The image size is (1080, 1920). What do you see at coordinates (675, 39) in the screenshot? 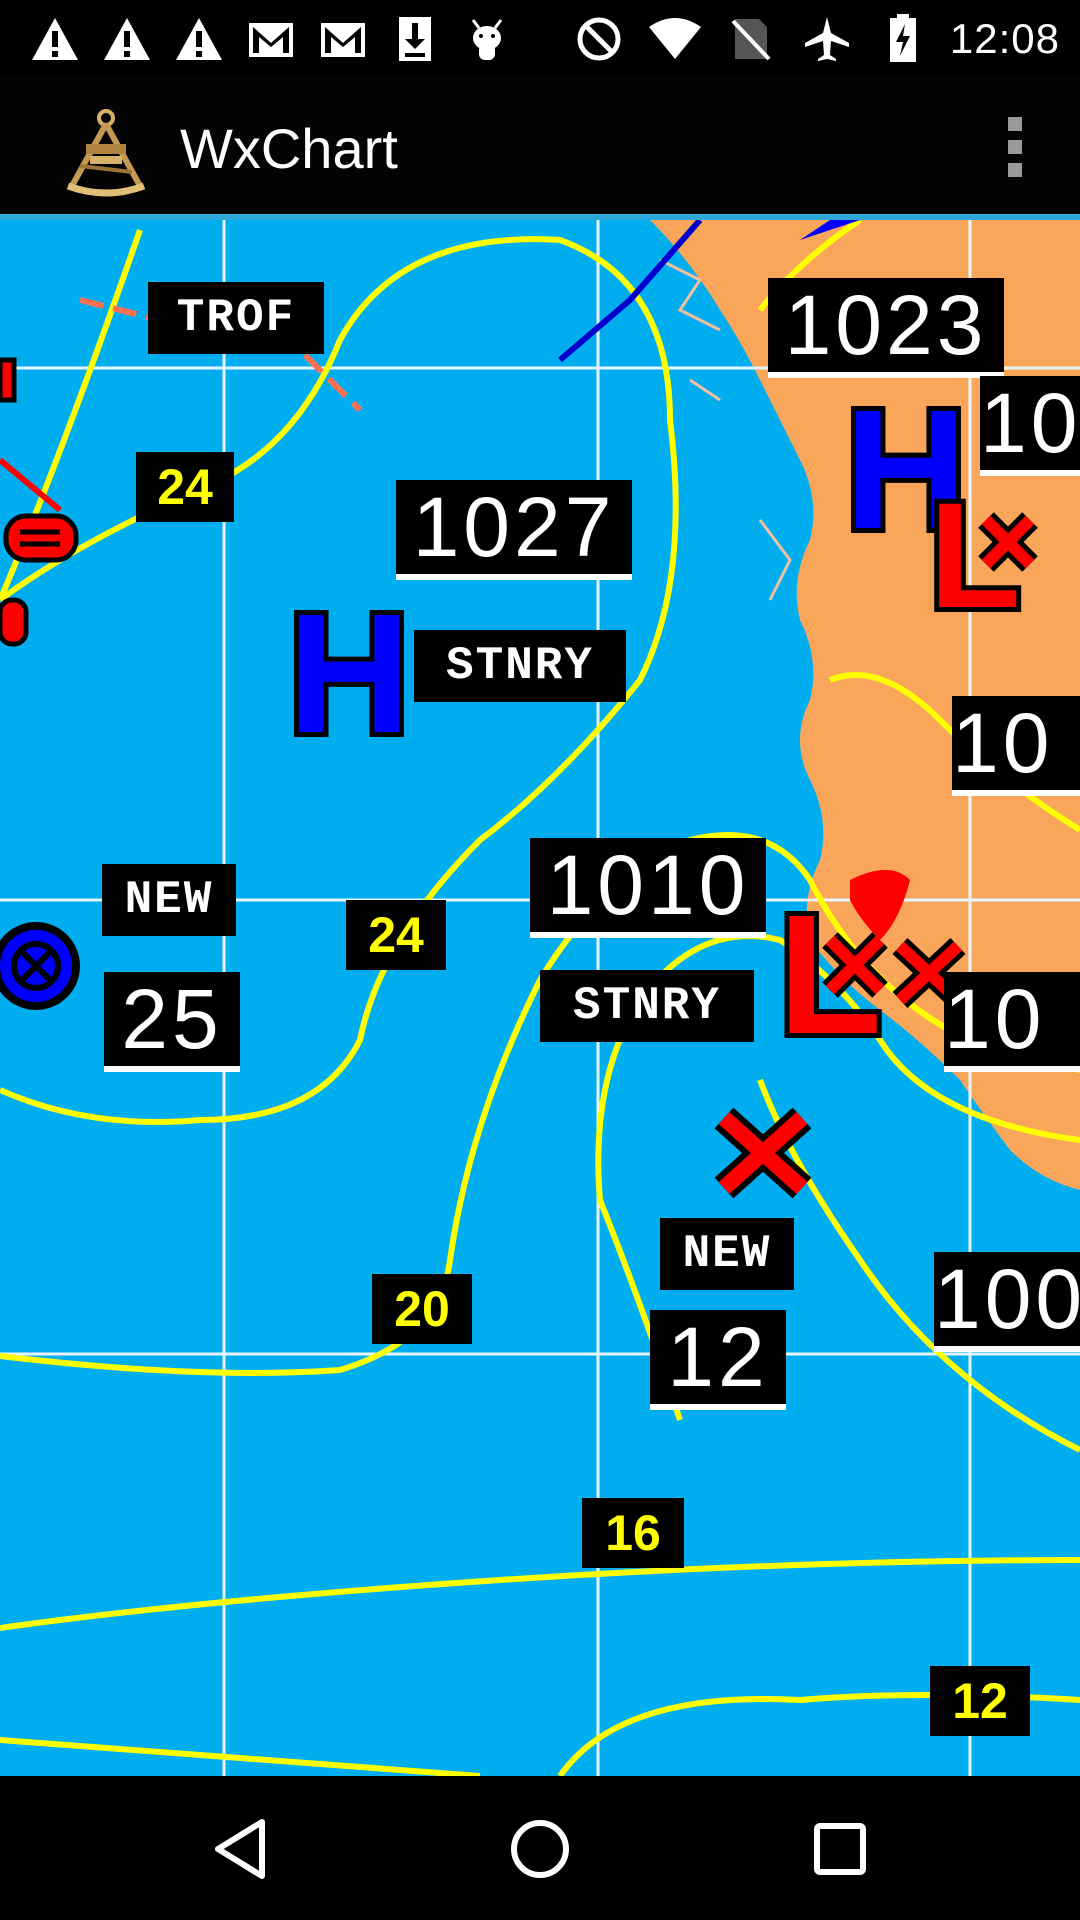
I see `wifi-icon` at bounding box center [675, 39].